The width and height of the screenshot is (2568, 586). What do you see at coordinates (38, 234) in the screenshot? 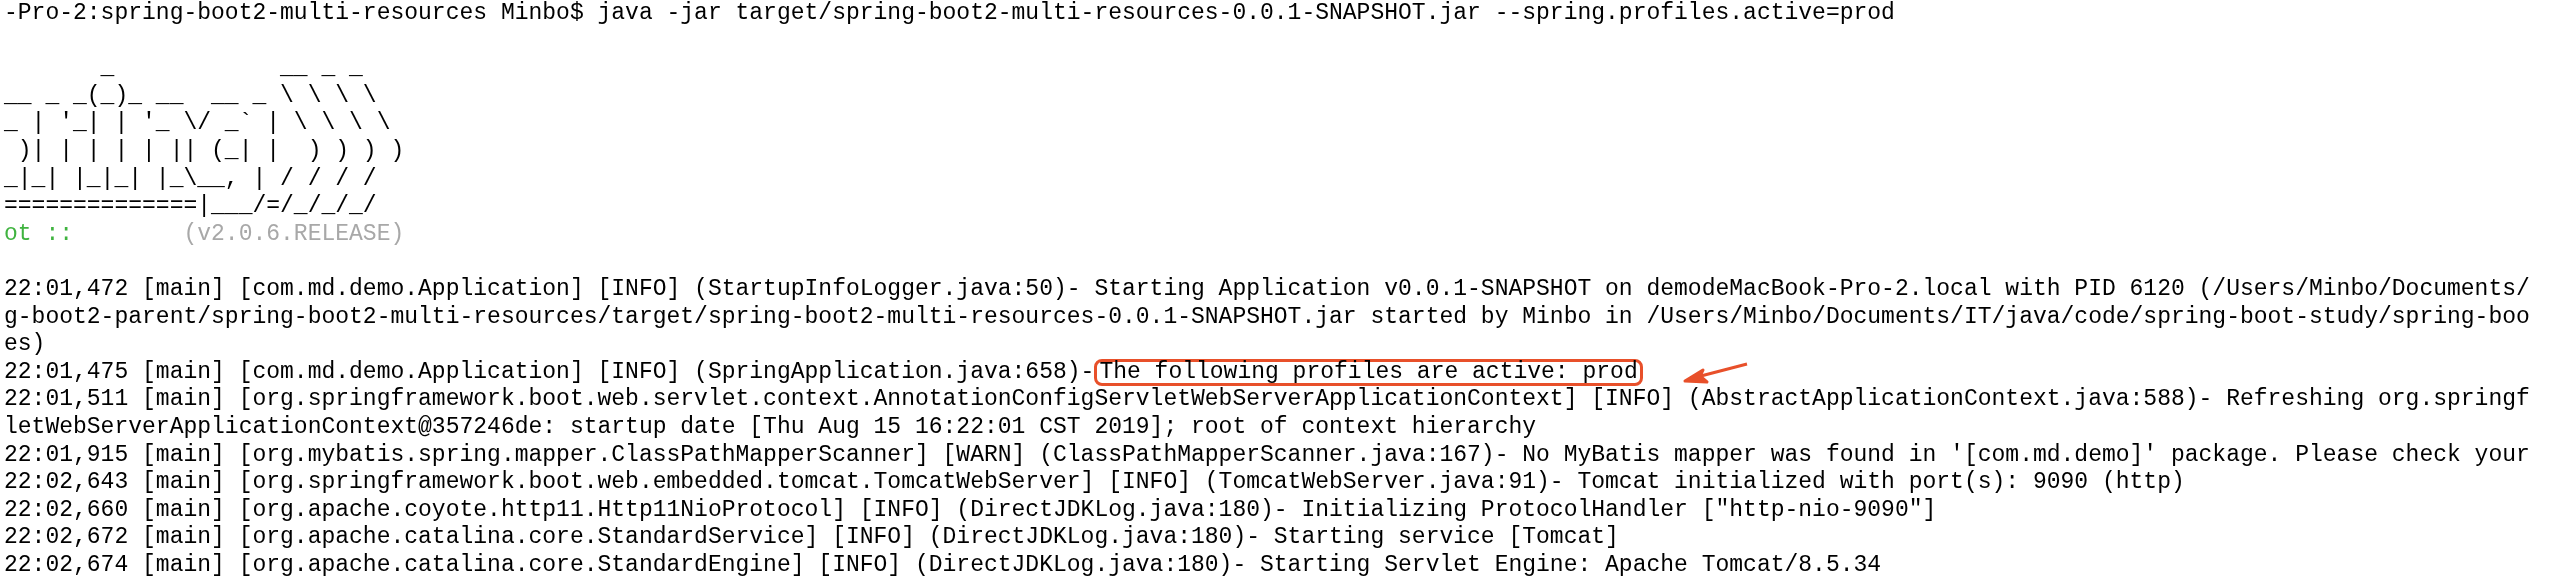
I see `banner-label: ot ::` at bounding box center [38, 234].